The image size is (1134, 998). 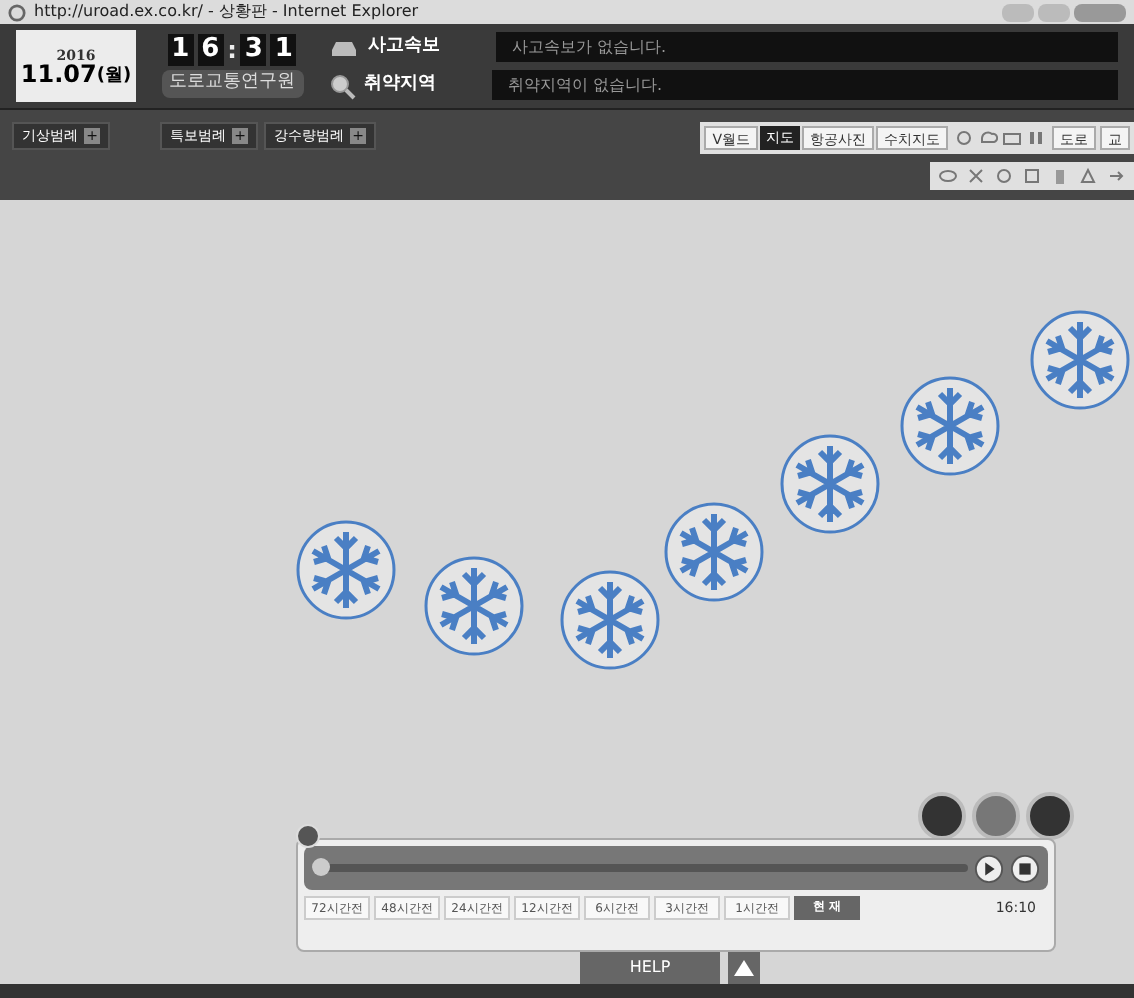 What do you see at coordinates (650, 968) in the screenshot?
I see `help-button: HELP` at bounding box center [650, 968].